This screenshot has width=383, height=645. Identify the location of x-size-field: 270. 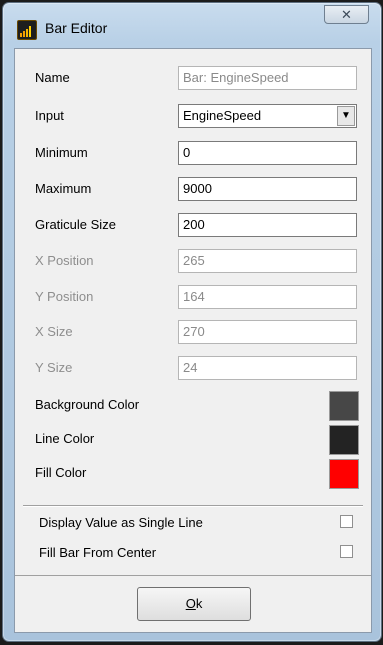
(267, 332).